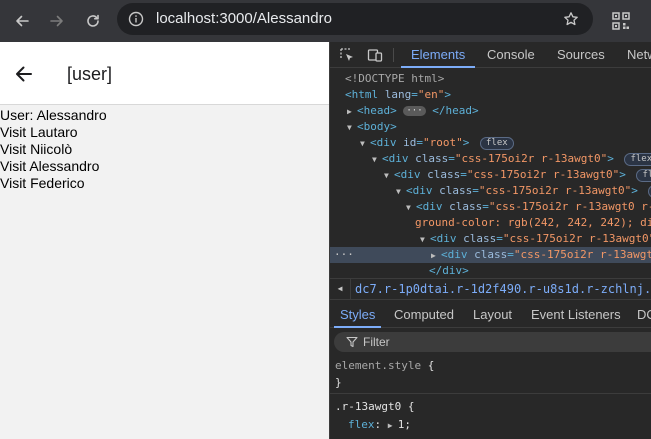 The width and height of the screenshot is (651, 439). I want to click on attr-class-value-long: "css-175oi2r r-13awgt0 r-1d5kdc, so click(569, 206).